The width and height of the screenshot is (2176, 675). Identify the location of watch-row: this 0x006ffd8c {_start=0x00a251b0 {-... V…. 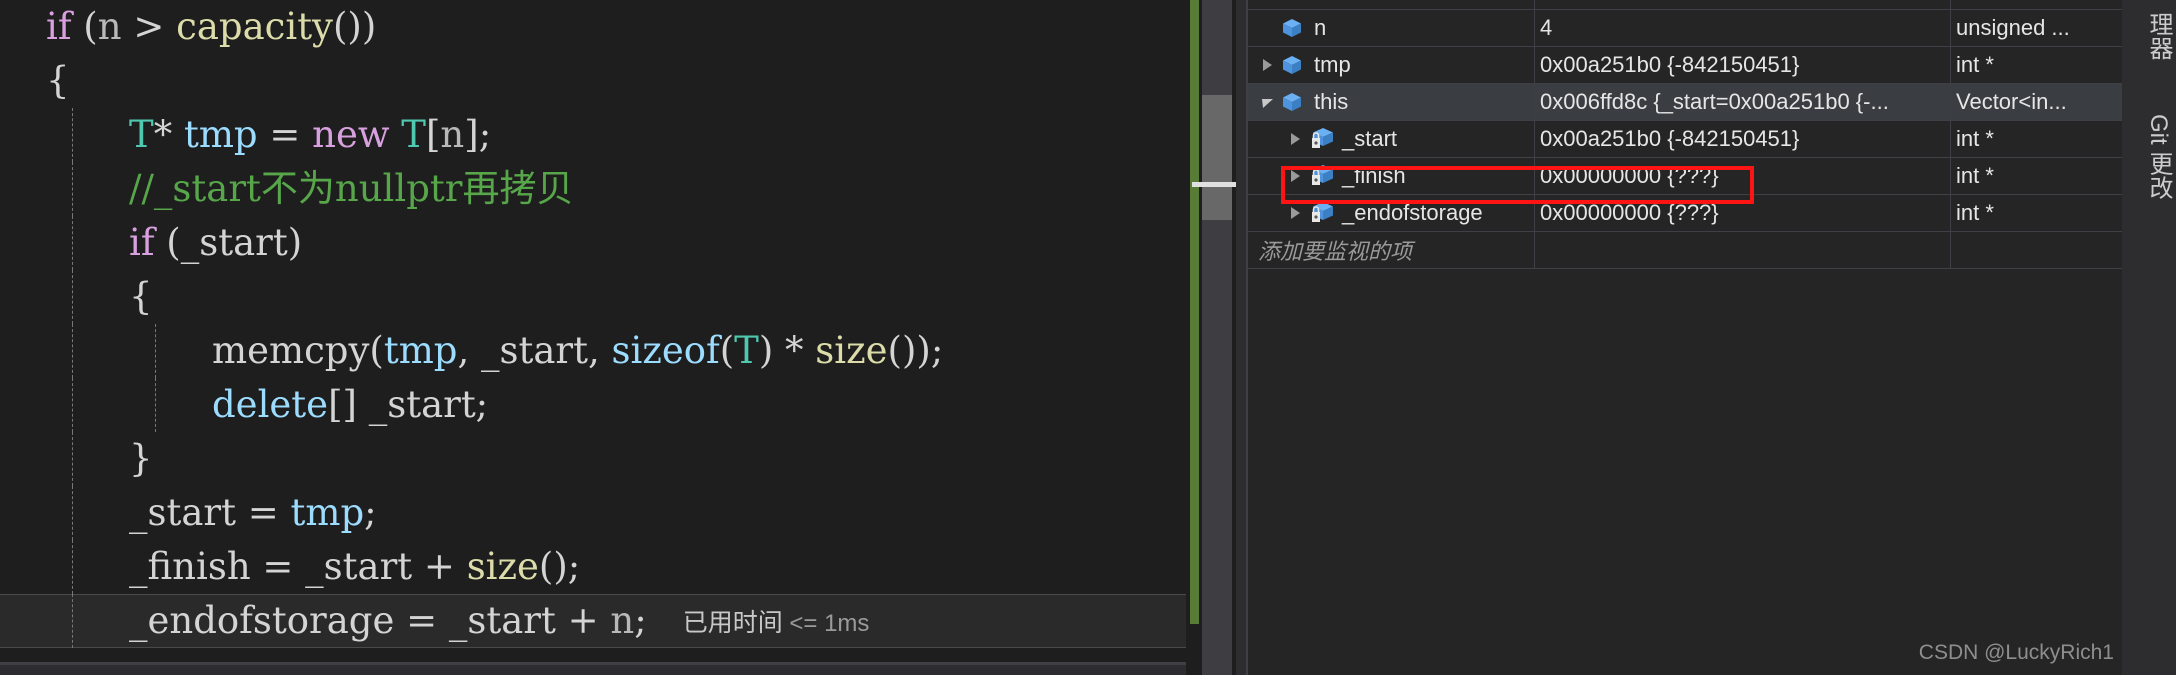
(1686, 102).